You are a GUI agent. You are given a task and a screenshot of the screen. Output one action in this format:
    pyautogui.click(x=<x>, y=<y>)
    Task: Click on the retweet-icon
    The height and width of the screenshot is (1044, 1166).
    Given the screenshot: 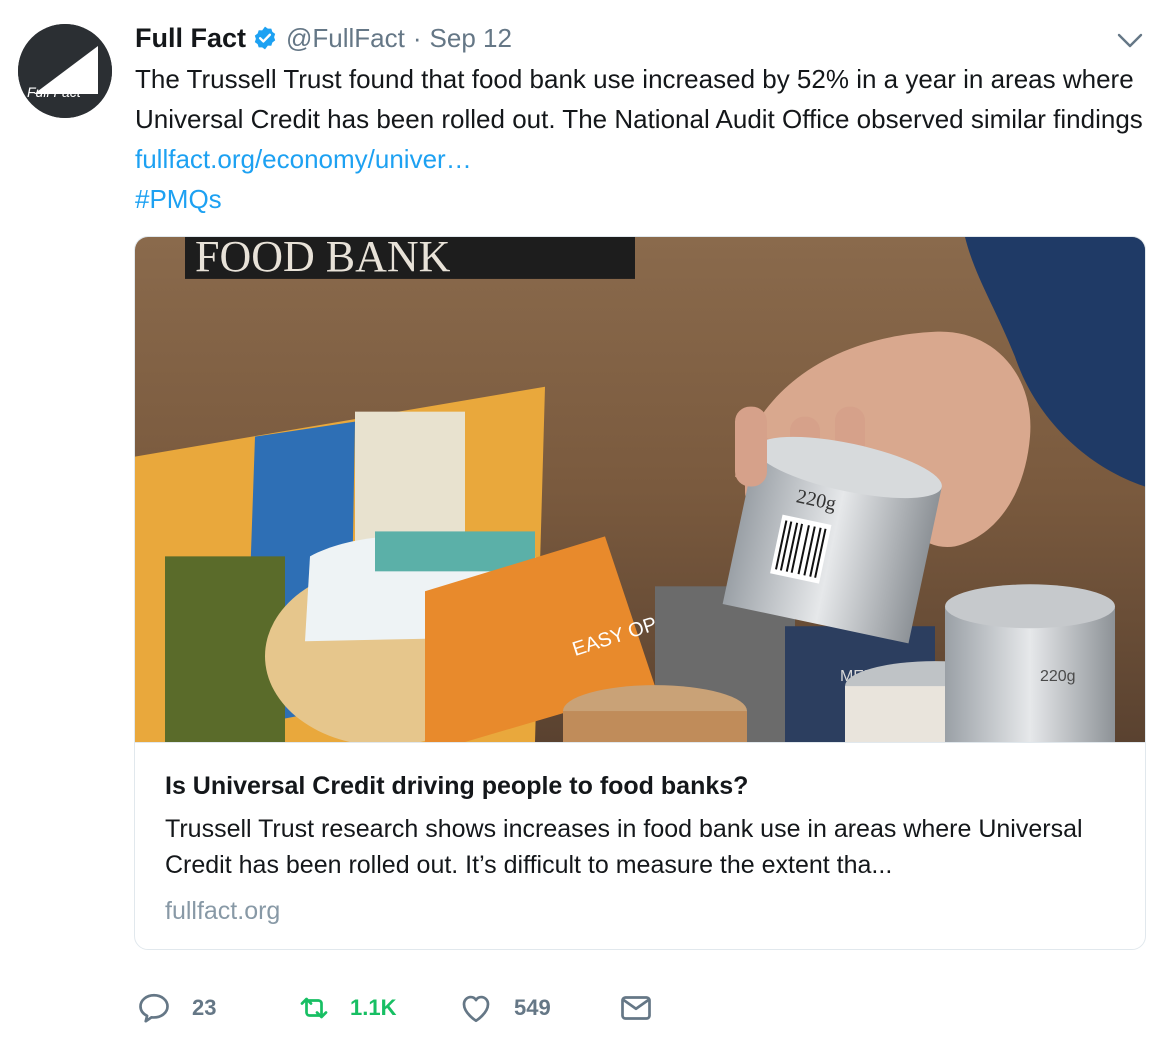 What is the action you would take?
    pyautogui.click(x=314, y=1008)
    